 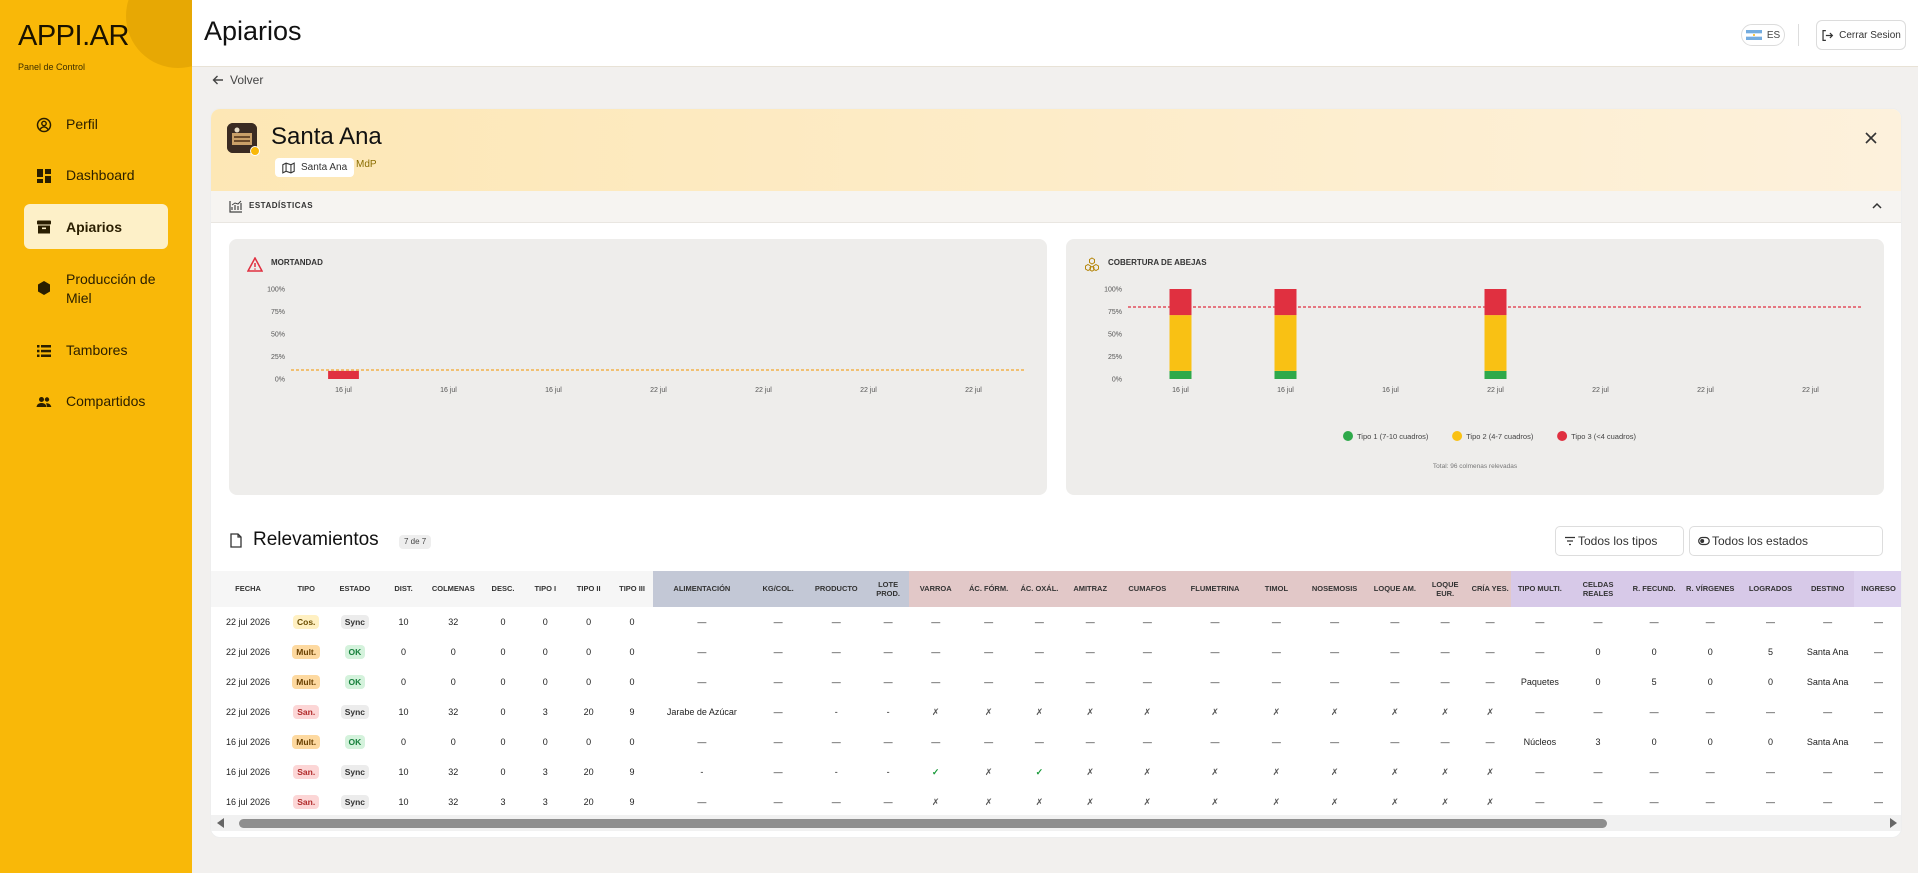 What do you see at coordinates (1770, 589) in the screenshot?
I see `column-header: LOGRADOS` at bounding box center [1770, 589].